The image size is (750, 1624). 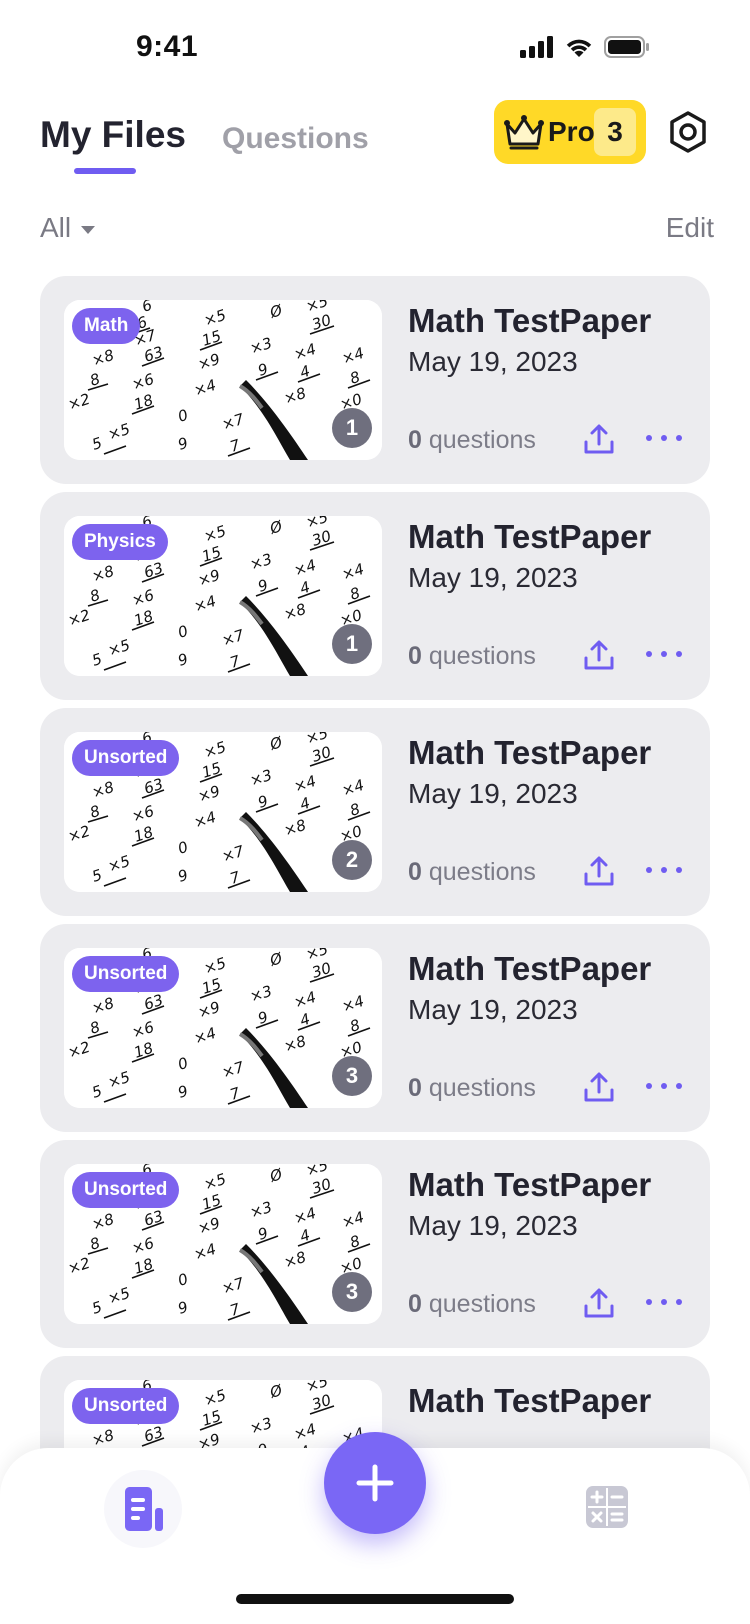 What do you see at coordinates (375, 230) in the screenshot?
I see `filter-row: All Edit` at bounding box center [375, 230].